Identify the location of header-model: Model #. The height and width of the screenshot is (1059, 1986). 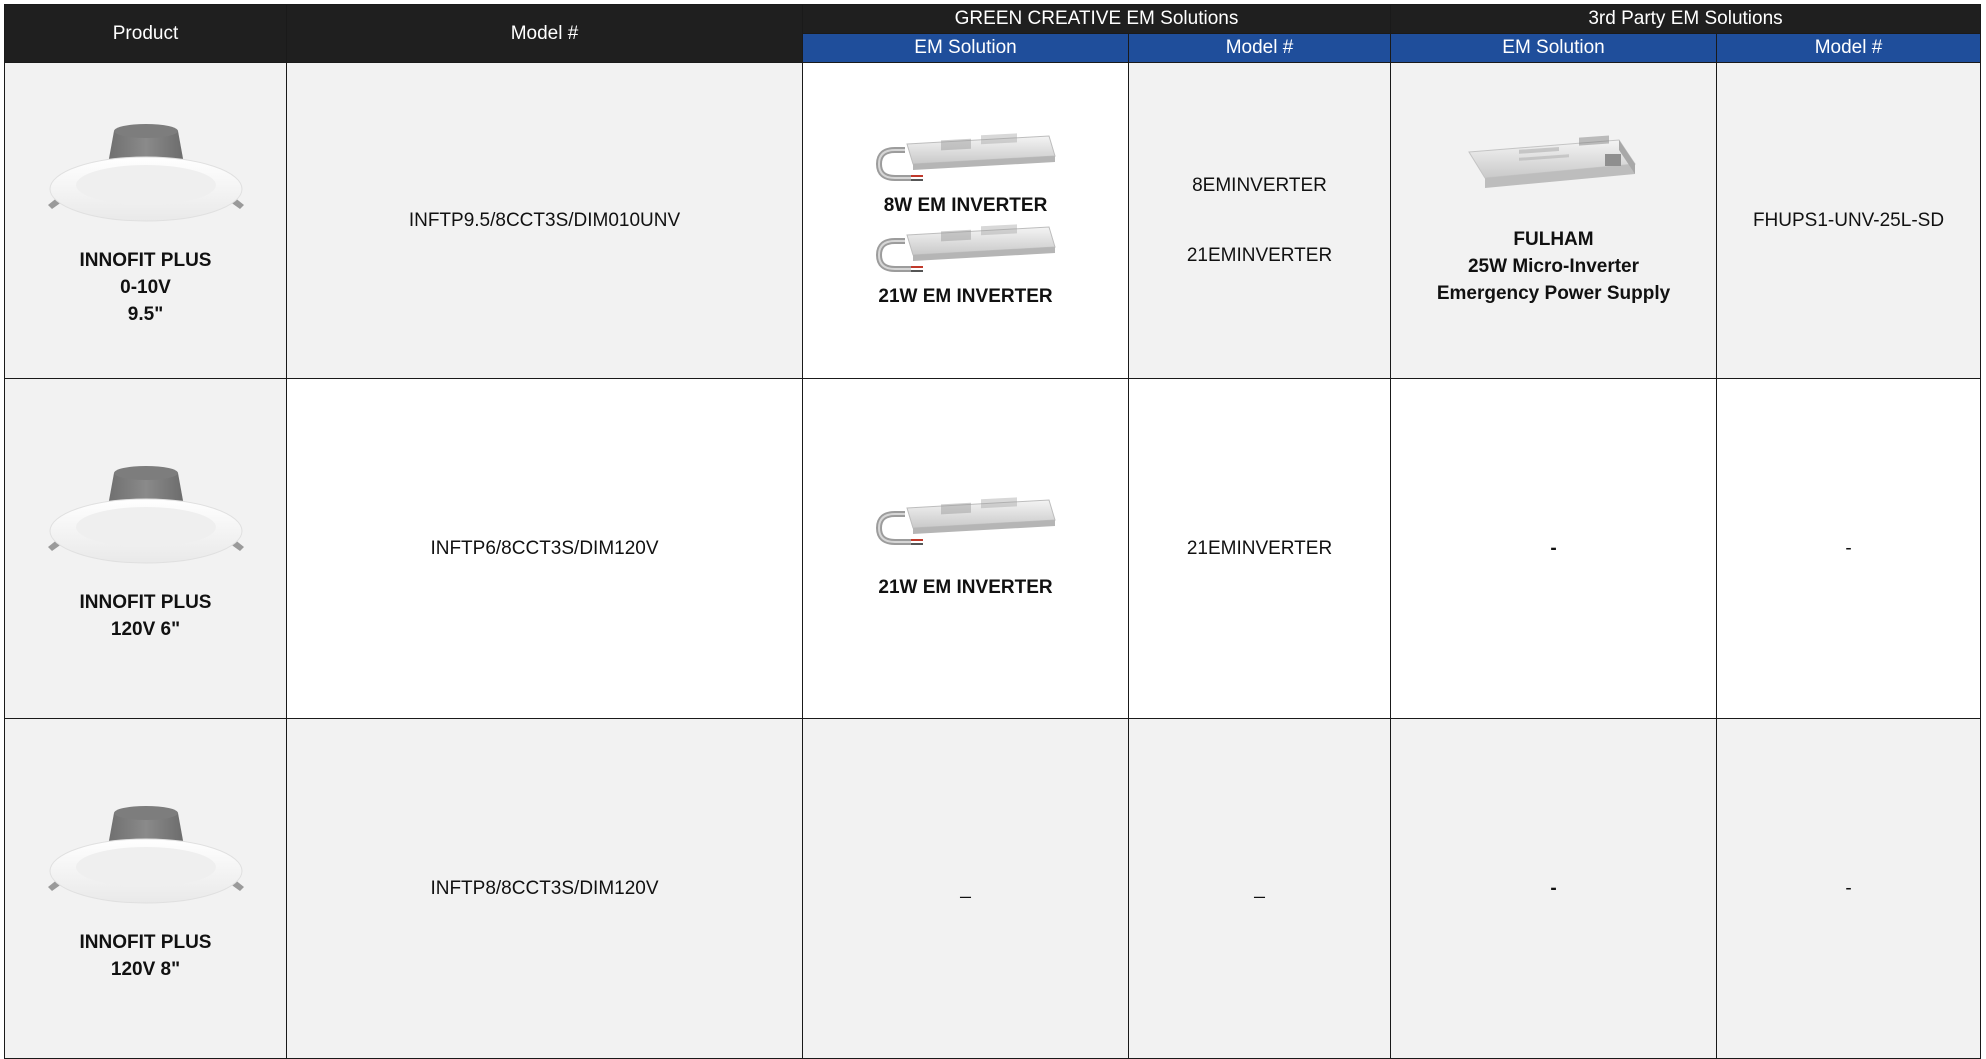
(544, 33).